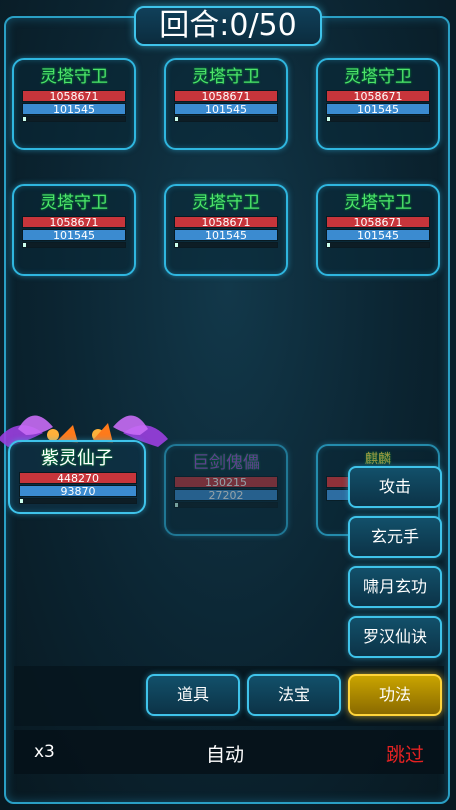 This screenshot has height=810, width=456. Describe the element at coordinates (225, 753) in the screenshot. I see `auto-battle-button: 自动` at that location.